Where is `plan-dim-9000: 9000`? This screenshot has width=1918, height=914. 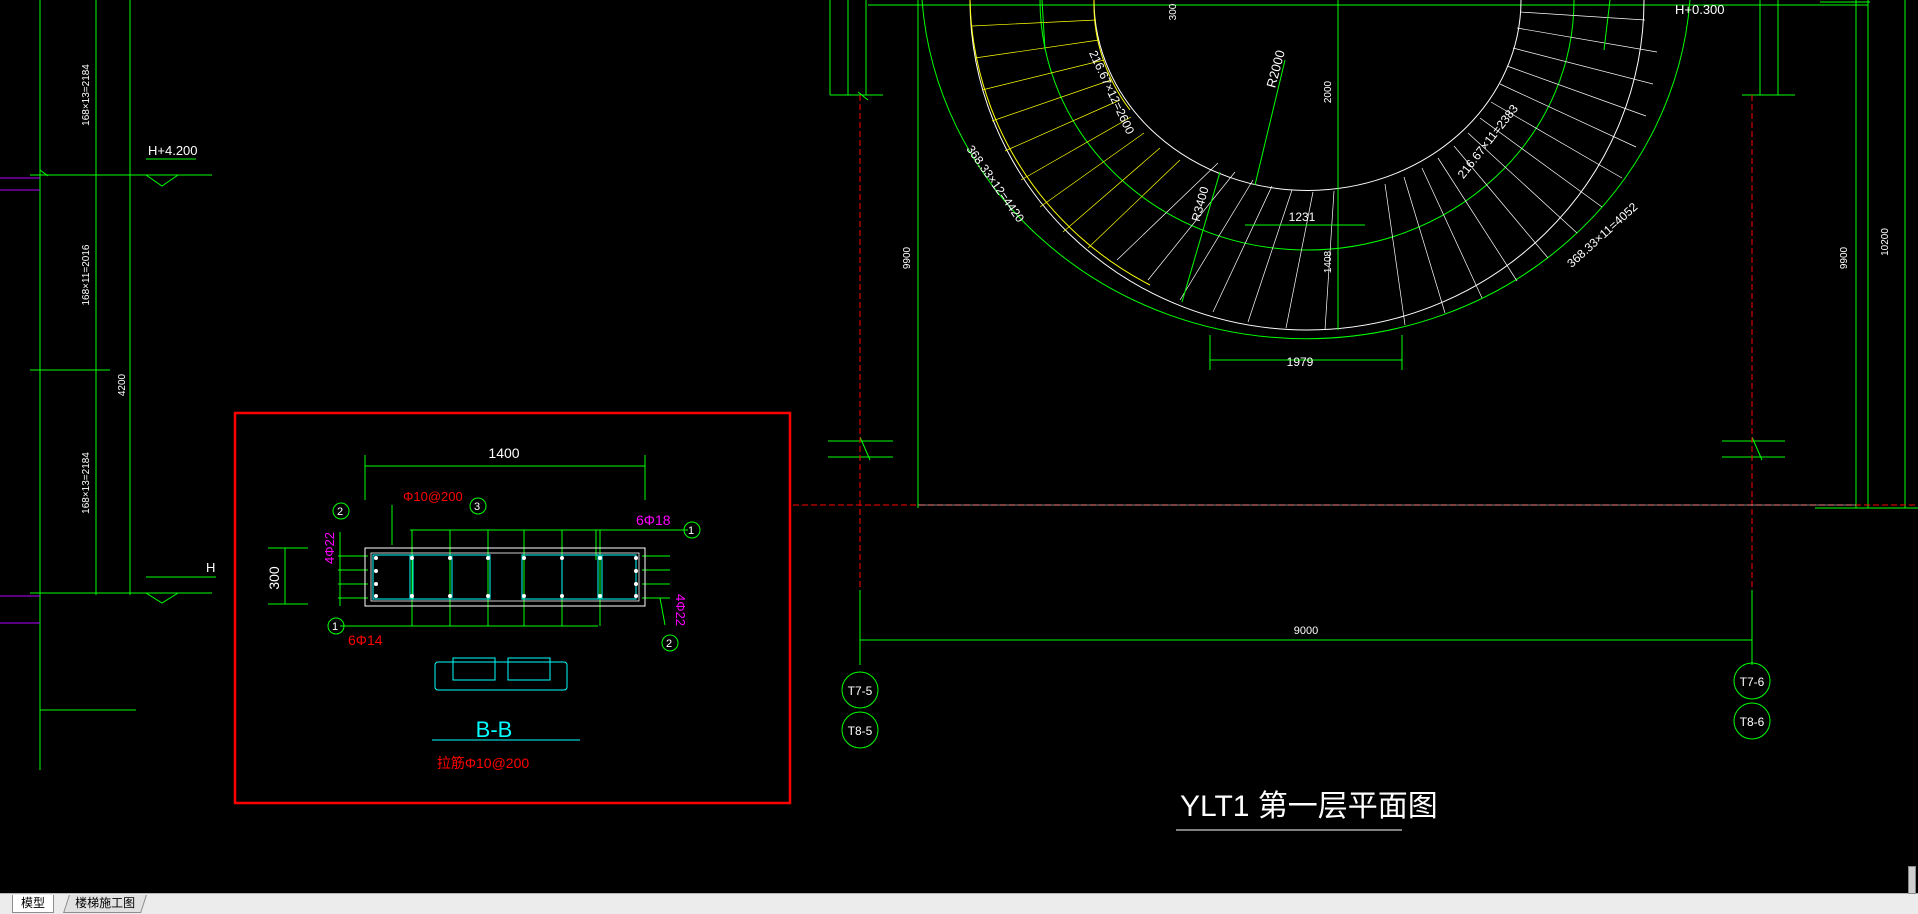
plan-dim-9000: 9000 is located at coordinates (1306, 631).